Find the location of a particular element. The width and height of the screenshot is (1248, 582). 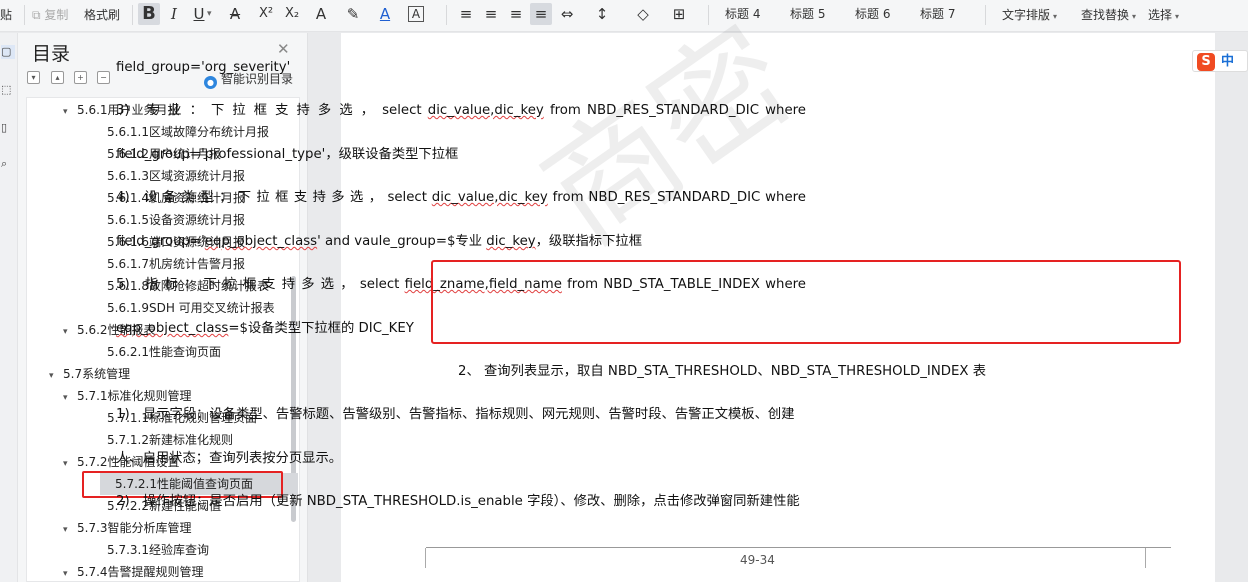

bookmark-icon: ⬚ is located at coordinates (8, 90).